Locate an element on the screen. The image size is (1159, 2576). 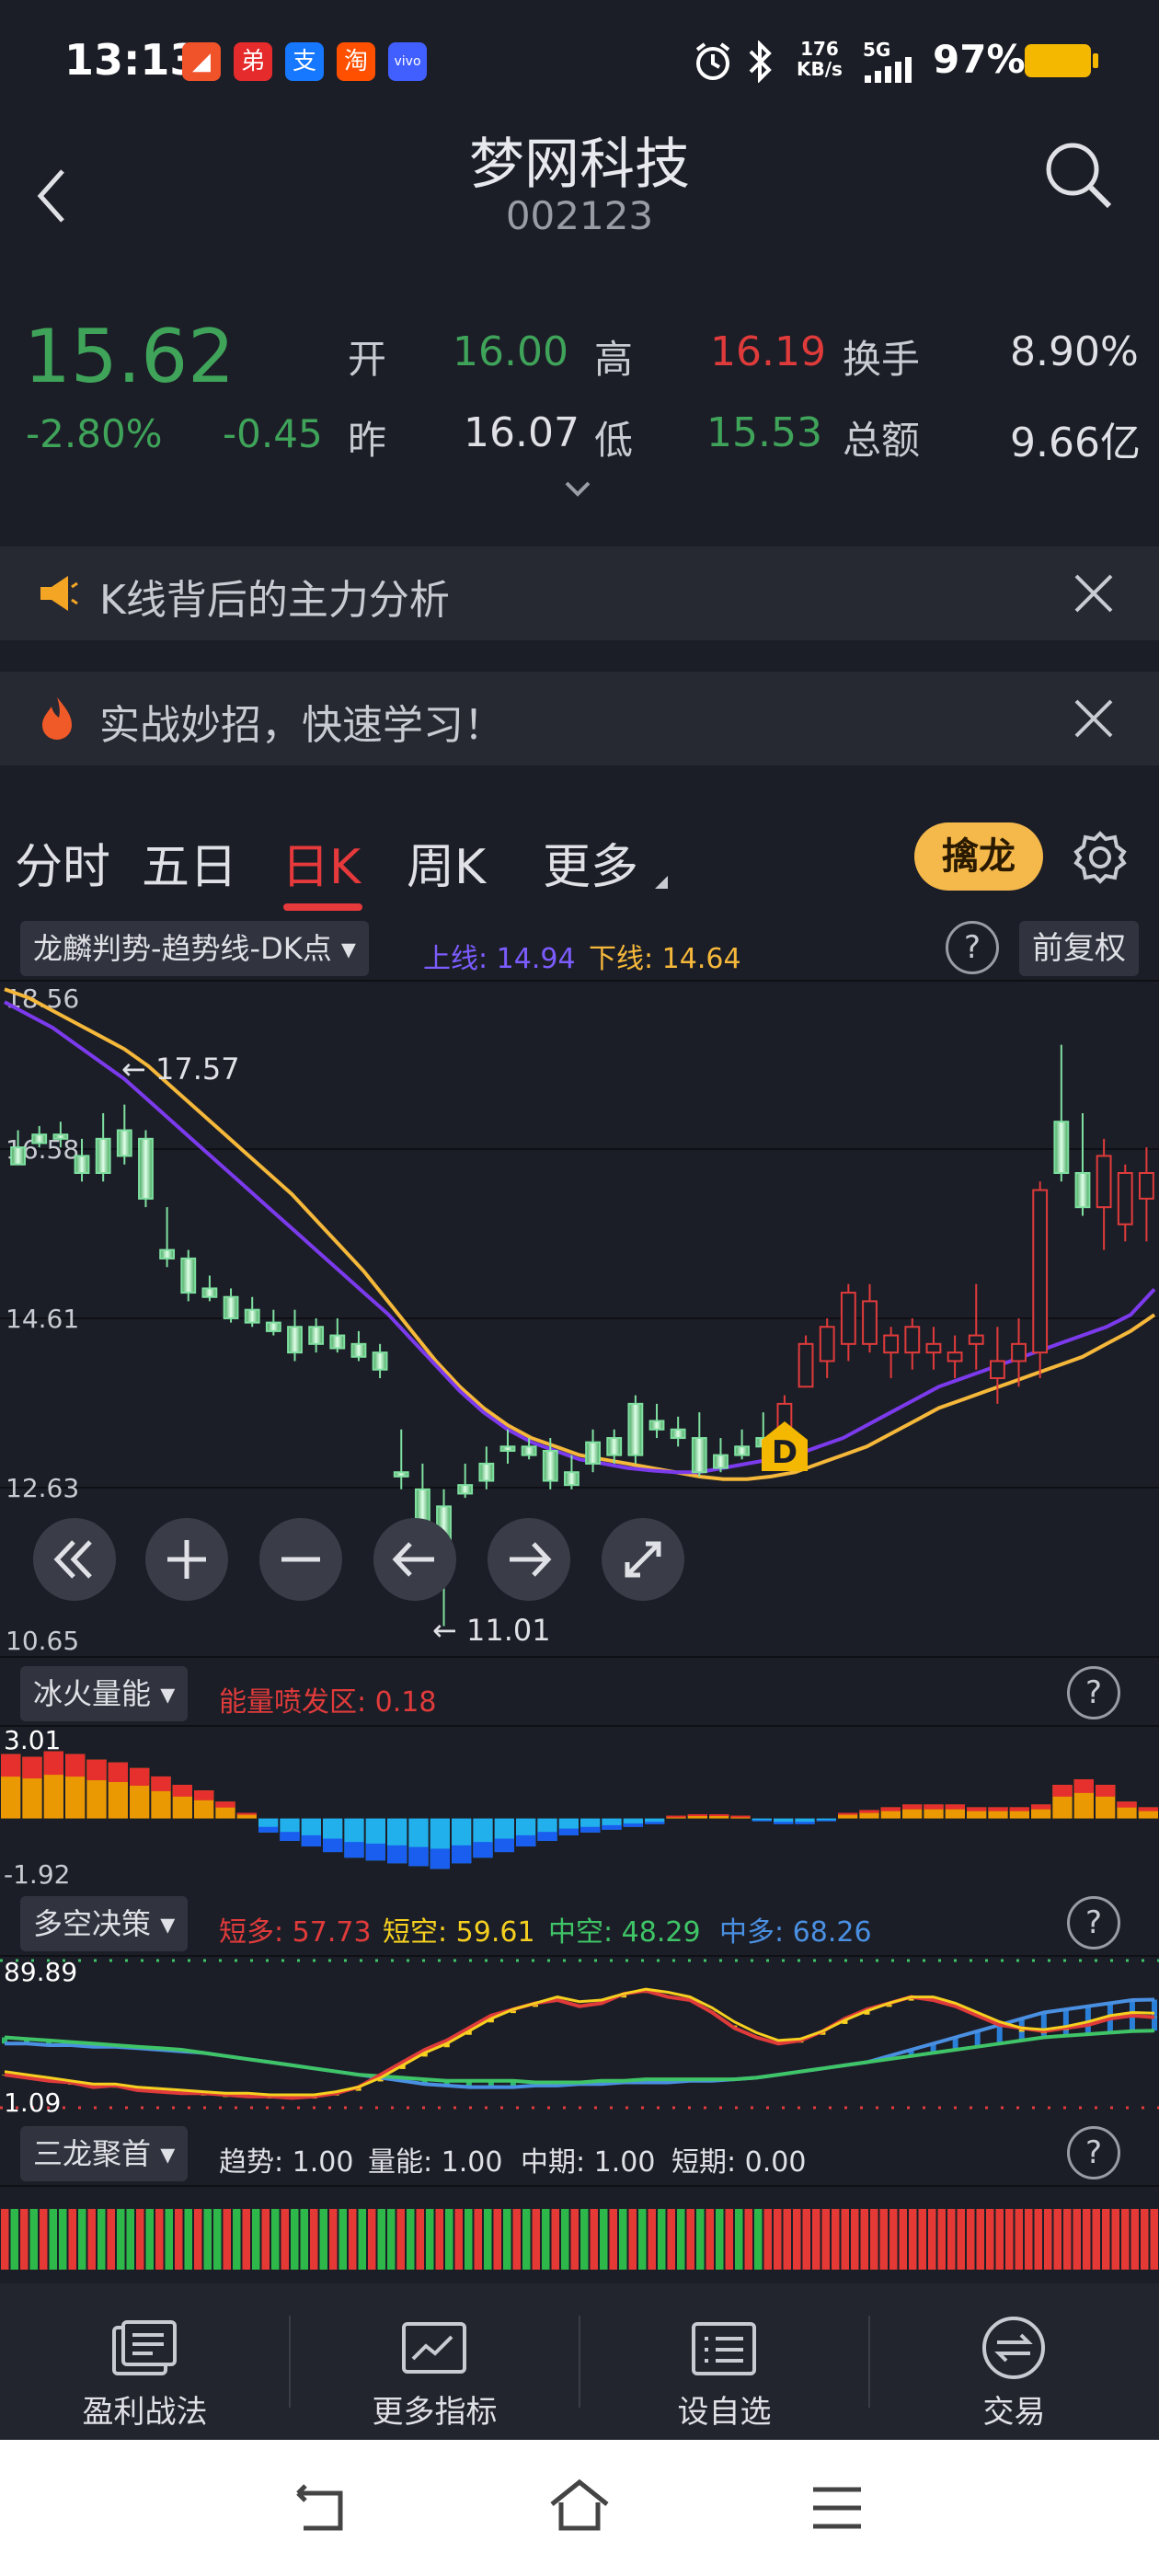
tab-intraday: 分时 is located at coordinates (62, 862).